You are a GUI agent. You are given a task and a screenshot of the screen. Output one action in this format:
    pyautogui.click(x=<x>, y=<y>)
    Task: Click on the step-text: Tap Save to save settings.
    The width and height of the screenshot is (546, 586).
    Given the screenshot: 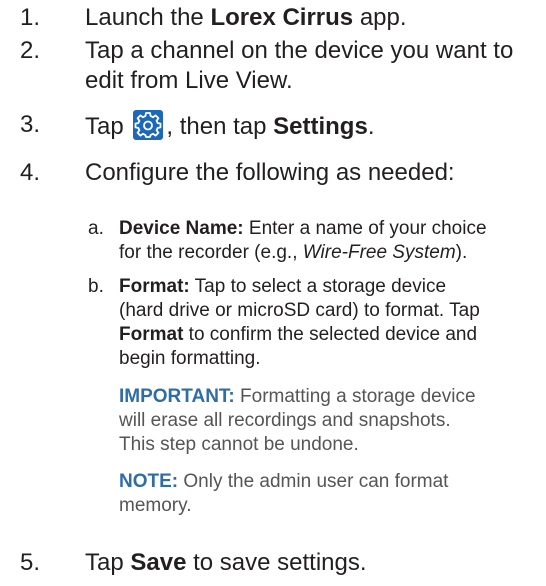 What is the action you would take?
    pyautogui.click(x=312, y=563)
    